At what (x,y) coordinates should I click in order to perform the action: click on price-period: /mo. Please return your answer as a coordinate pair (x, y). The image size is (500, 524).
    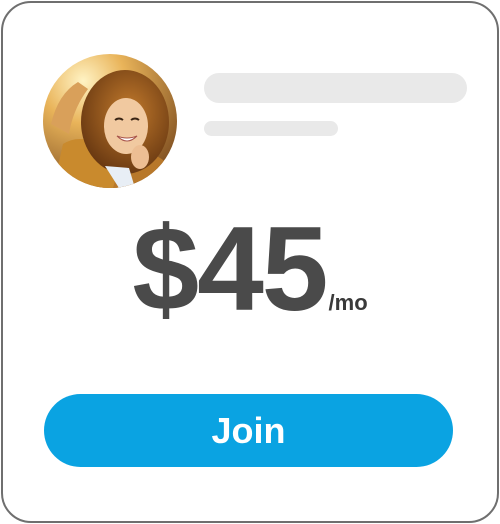
    Looking at the image, I should click on (348, 302).